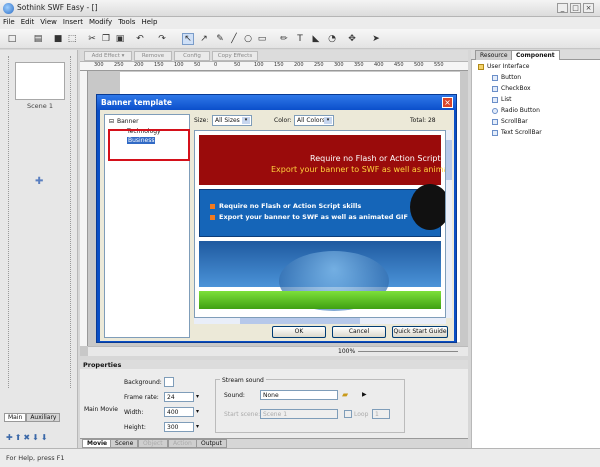 The image size is (600, 467). What do you see at coordinates (562, 8) in the screenshot?
I see `minimize-button: _` at bounding box center [562, 8].